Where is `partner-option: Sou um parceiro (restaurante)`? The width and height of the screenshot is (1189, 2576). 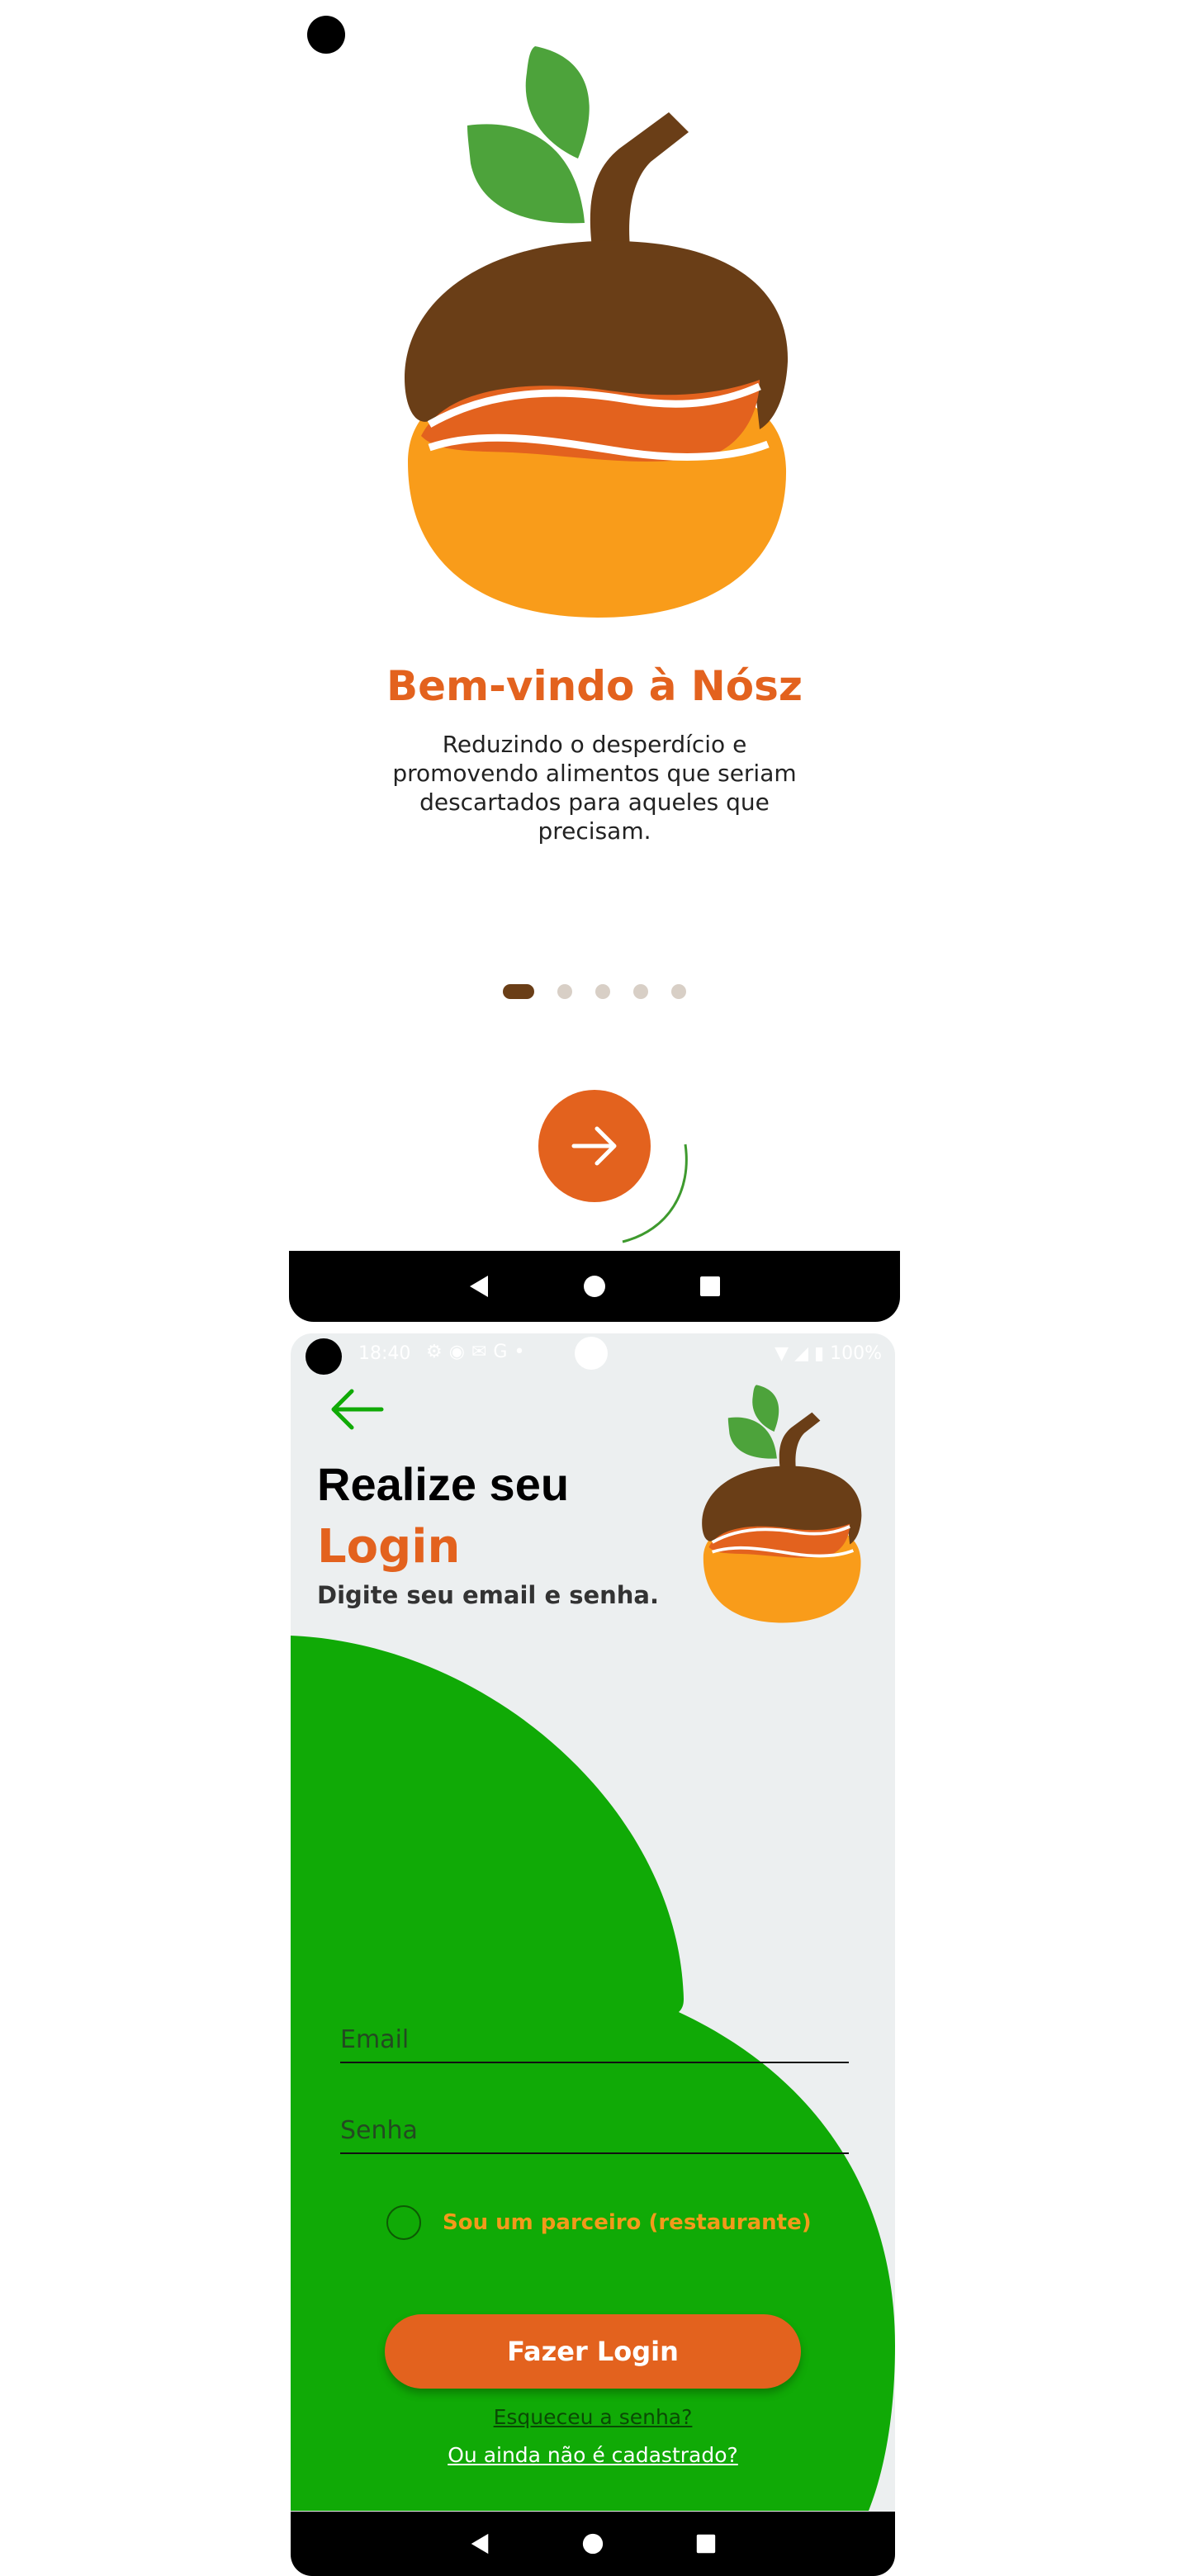 partner-option: Sou um parceiro (restaurante) is located at coordinates (599, 2222).